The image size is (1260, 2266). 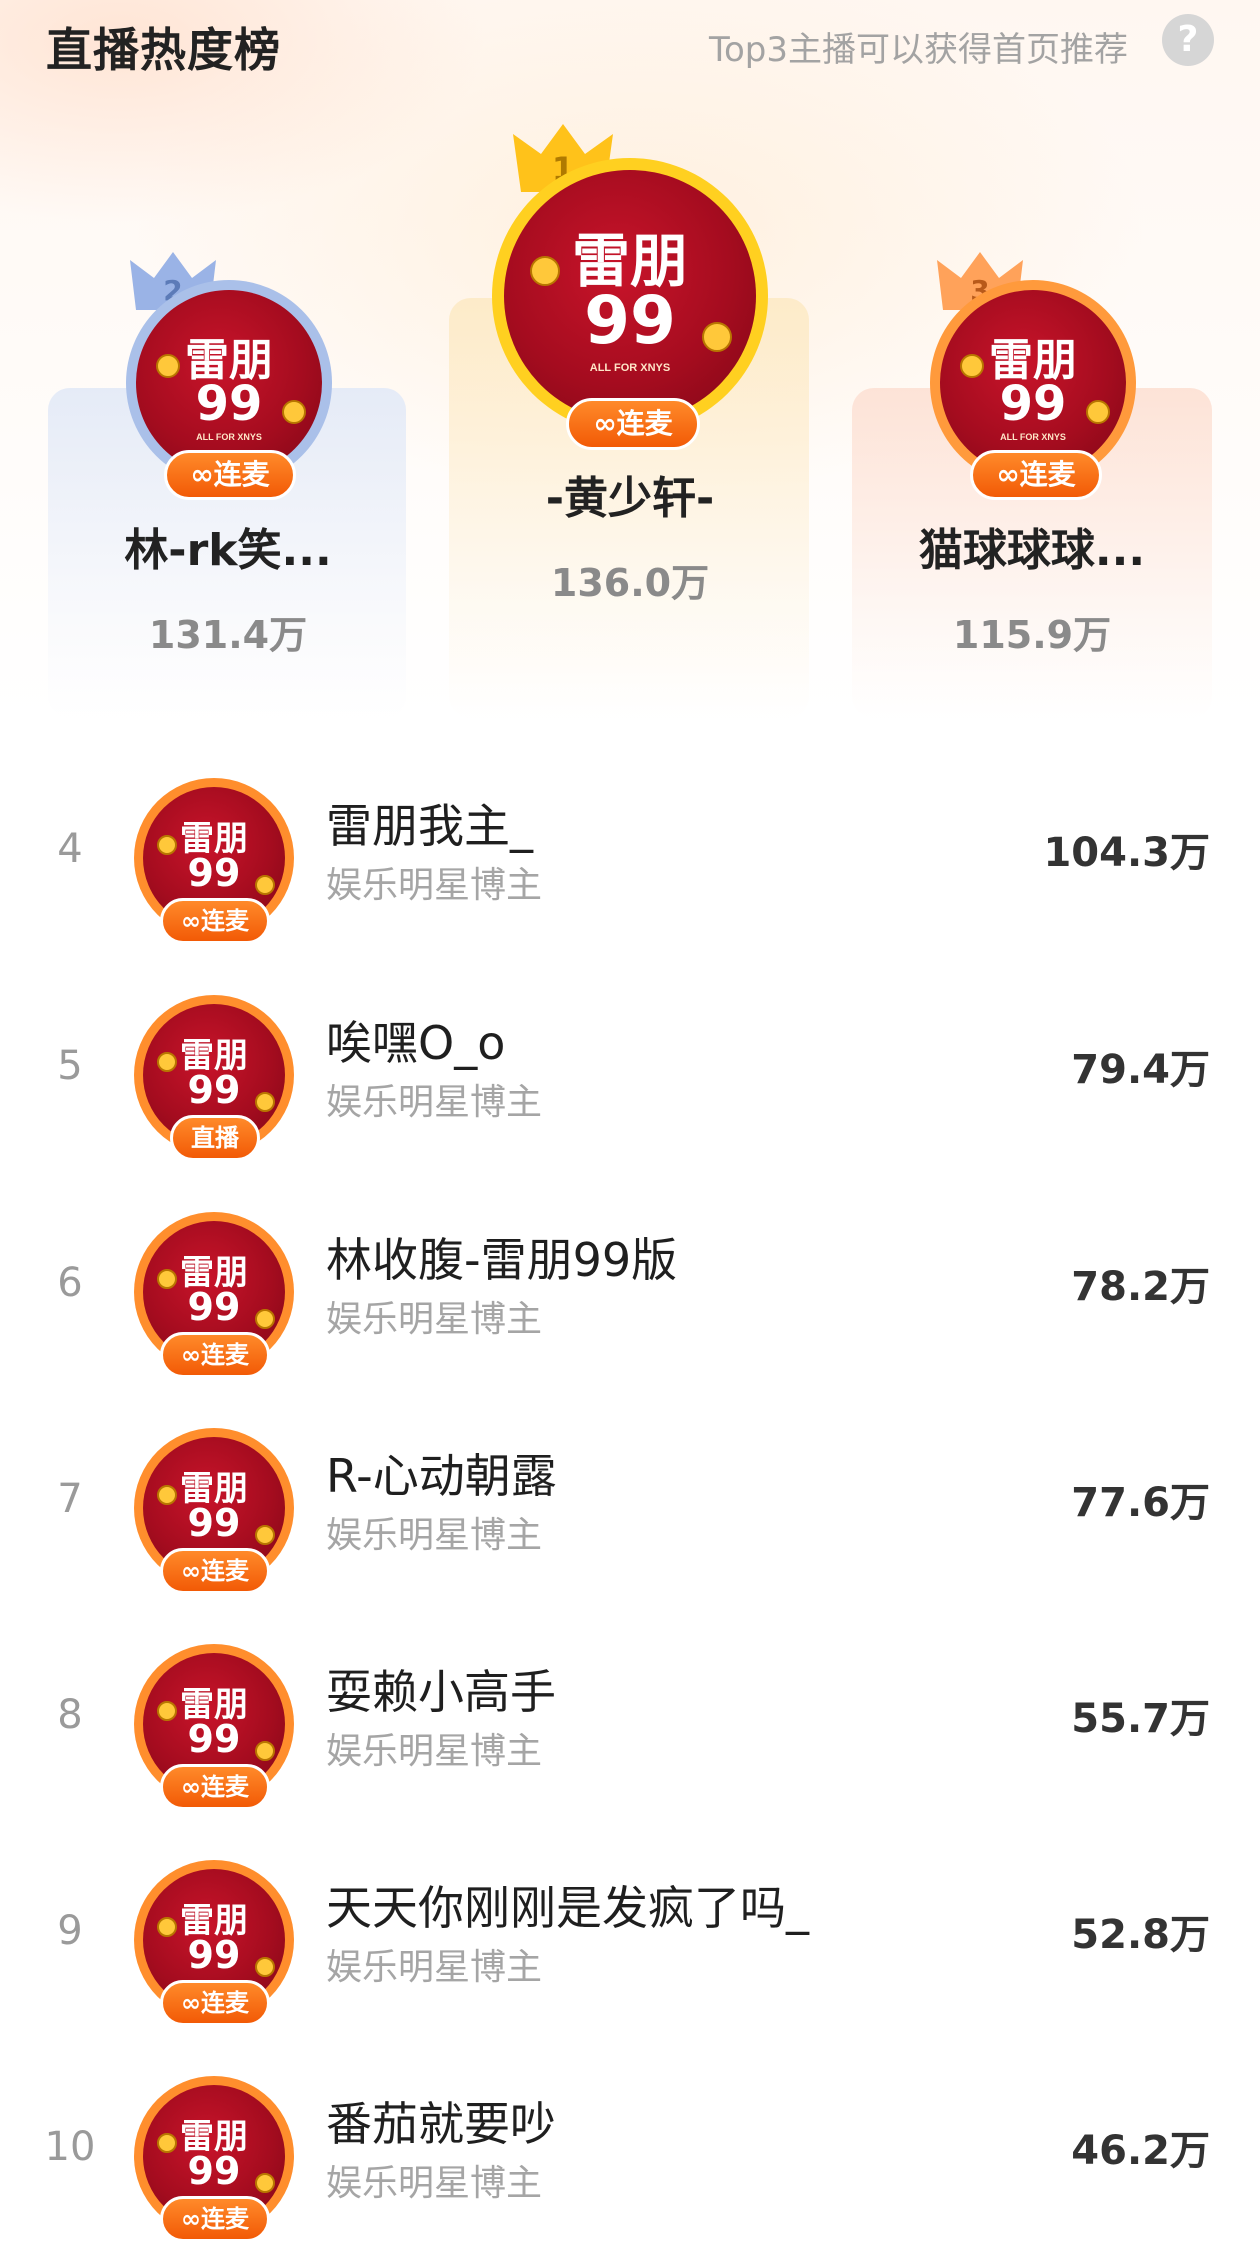 I want to click on link-mic-badge-3: ∞连麦, so click(x=1036, y=475).